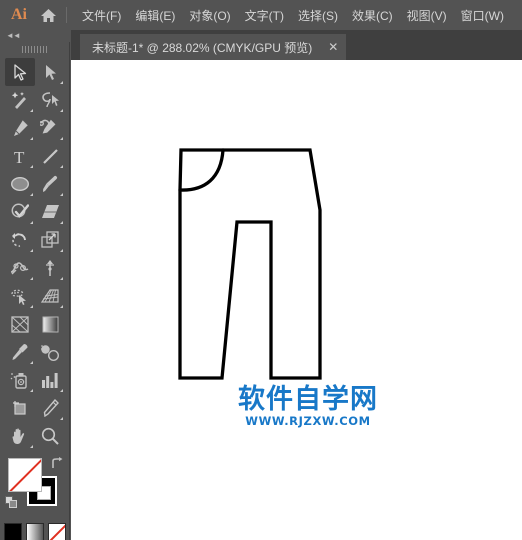  I want to click on watermark-chinese: 软件自学网, so click(308, 399).